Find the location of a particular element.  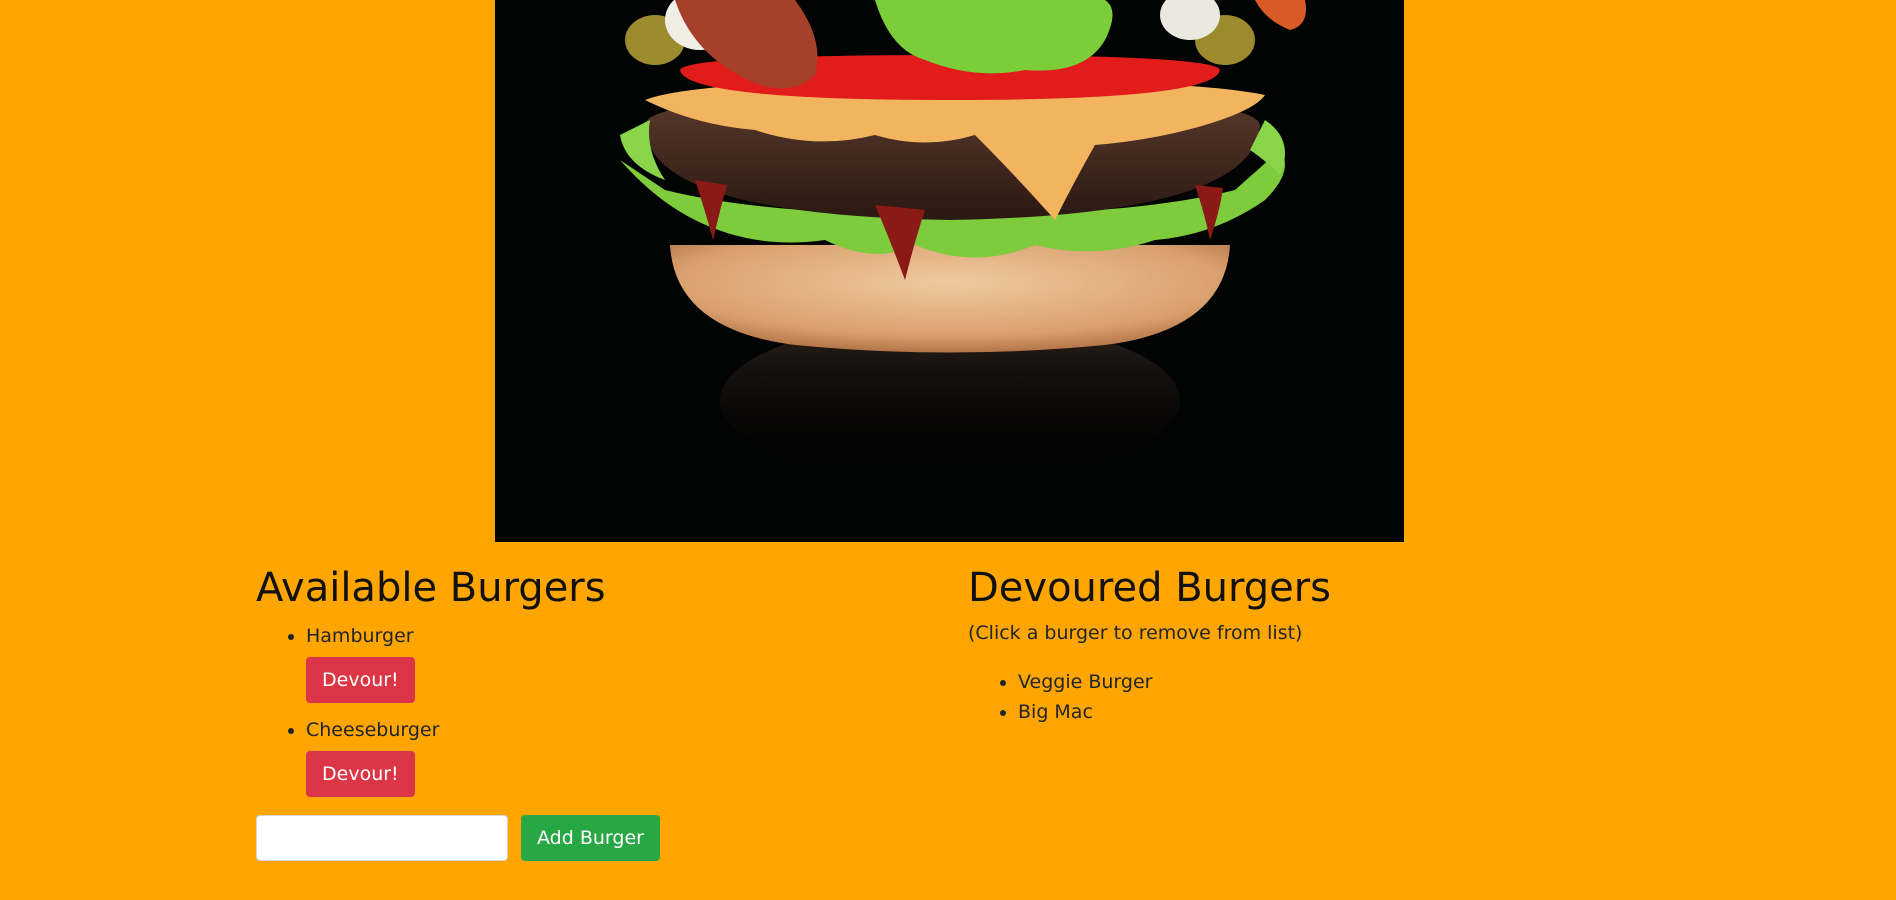

list-item: Hamburger Devour! is located at coordinates (626, 662).